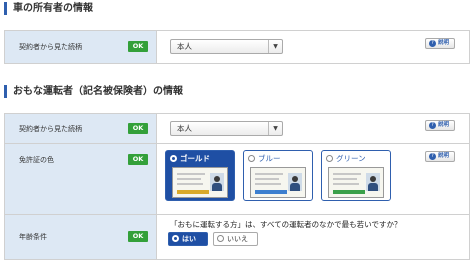 The height and width of the screenshot is (266, 473). What do you see at coordinates (50, 129) in the screenshot?
I see `driver-relation-label: 契約者から見た続柄` at bounding box center [50, 129].